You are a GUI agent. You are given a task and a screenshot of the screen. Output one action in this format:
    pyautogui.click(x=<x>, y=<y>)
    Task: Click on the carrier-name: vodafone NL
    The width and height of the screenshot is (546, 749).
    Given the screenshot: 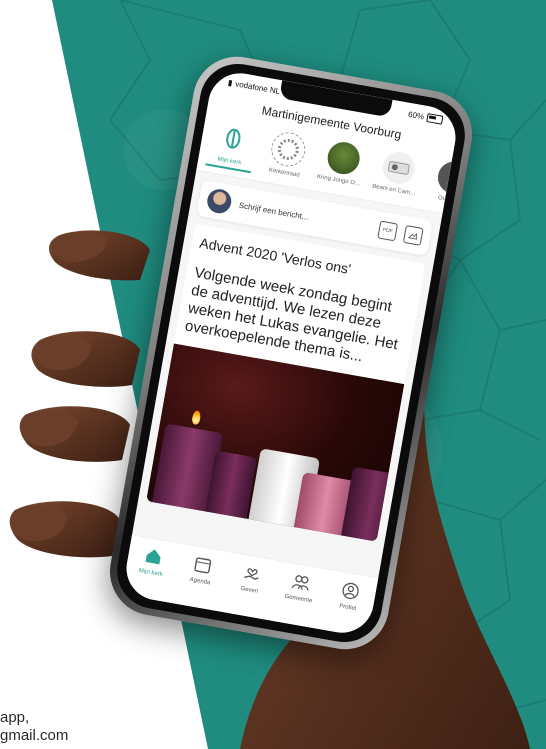 What is the action you would take?
    pyautogui.click(x=257, y=87)
    